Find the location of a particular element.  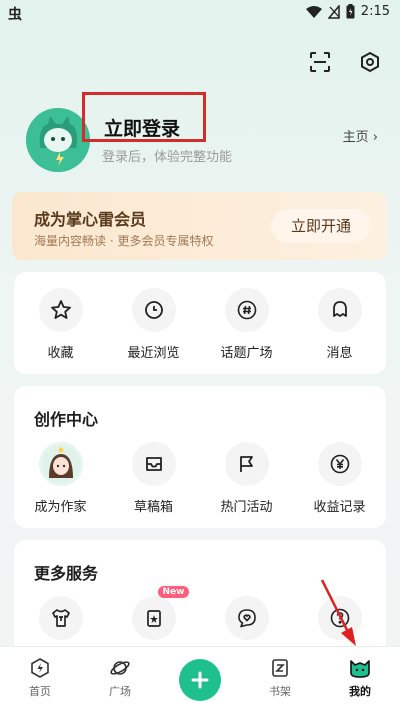

earnings-item: 收益记录 is located at coordinates (339, 478).